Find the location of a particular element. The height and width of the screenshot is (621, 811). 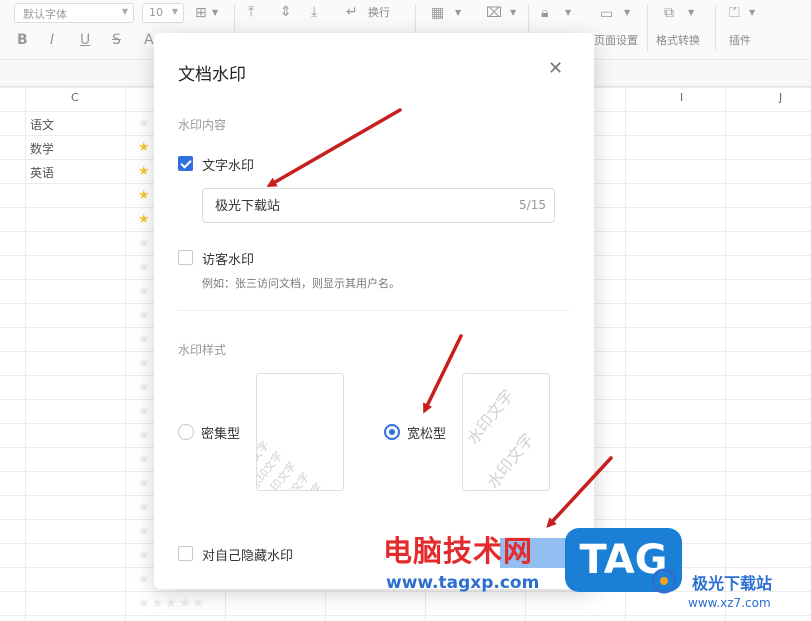

hide-self-checkbox is located at coordinates (185, 553).